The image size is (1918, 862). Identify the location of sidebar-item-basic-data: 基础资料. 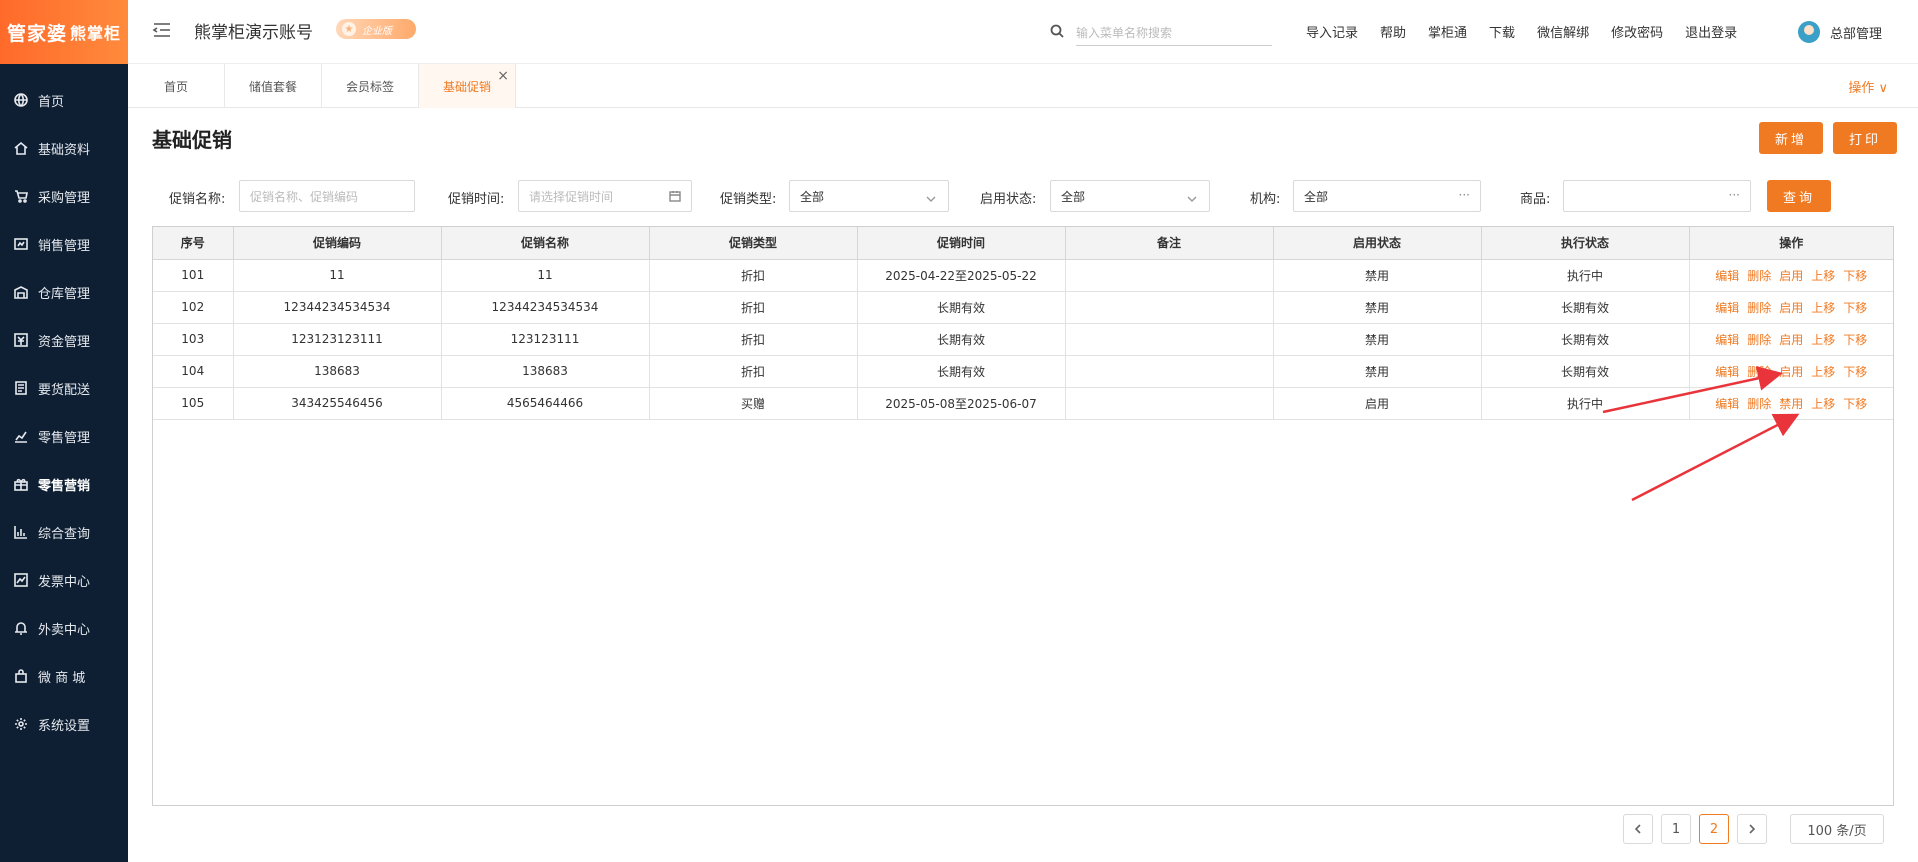
(64, 148).